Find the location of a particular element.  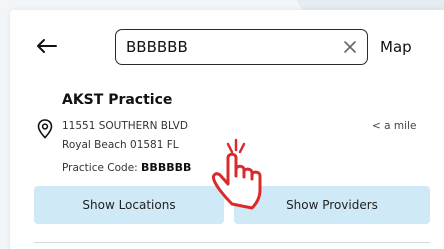

location-pin-icon is located at coordinates (45, 129).